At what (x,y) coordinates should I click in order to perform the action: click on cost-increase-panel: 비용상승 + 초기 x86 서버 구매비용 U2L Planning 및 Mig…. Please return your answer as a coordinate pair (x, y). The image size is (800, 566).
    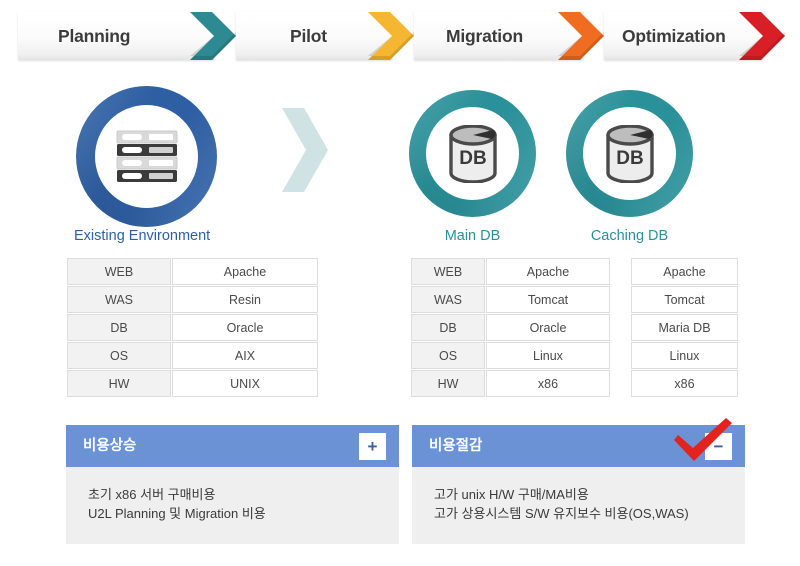
    Looking at the image, I should click on (232, 484).